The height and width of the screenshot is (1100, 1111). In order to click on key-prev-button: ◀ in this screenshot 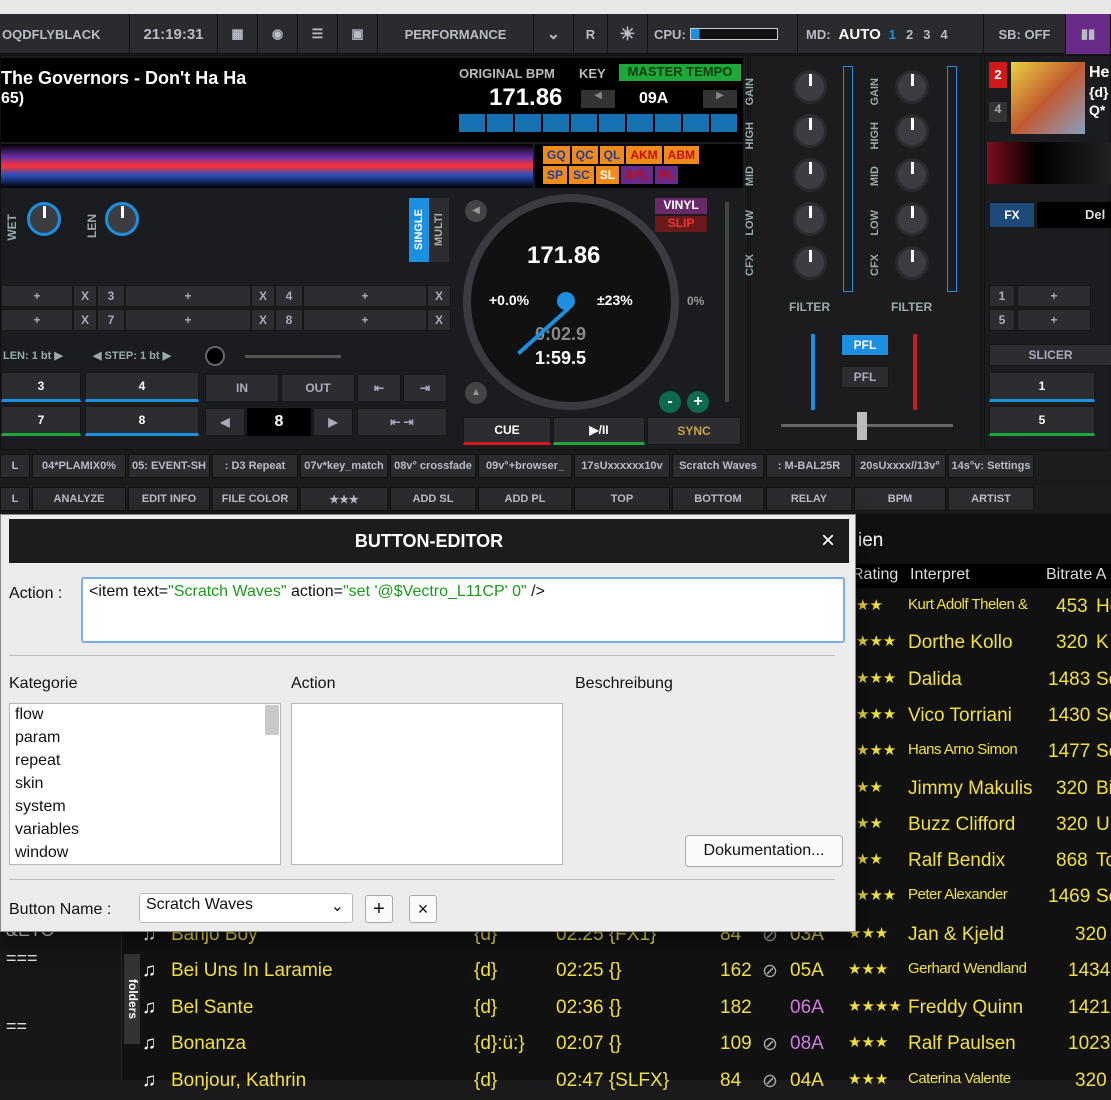, I will do `click(598, 99)`.